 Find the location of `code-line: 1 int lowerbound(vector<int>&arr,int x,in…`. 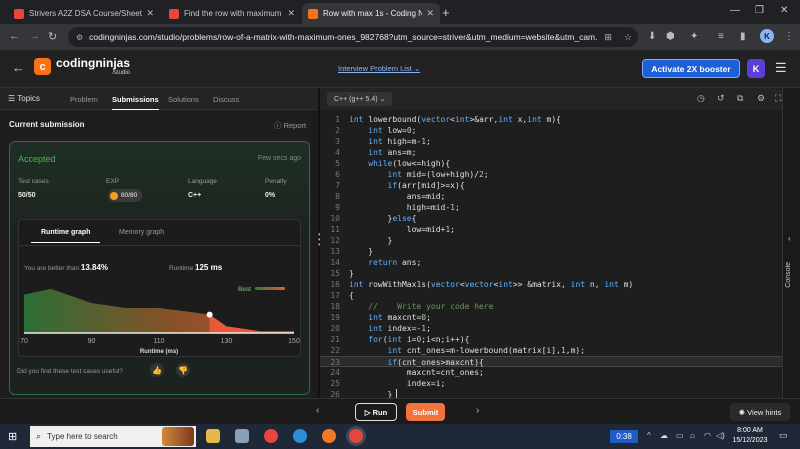

code-line: 1 int lowerbound(vector<int>&arr,int x,in… is located at coordinates (551, 119).